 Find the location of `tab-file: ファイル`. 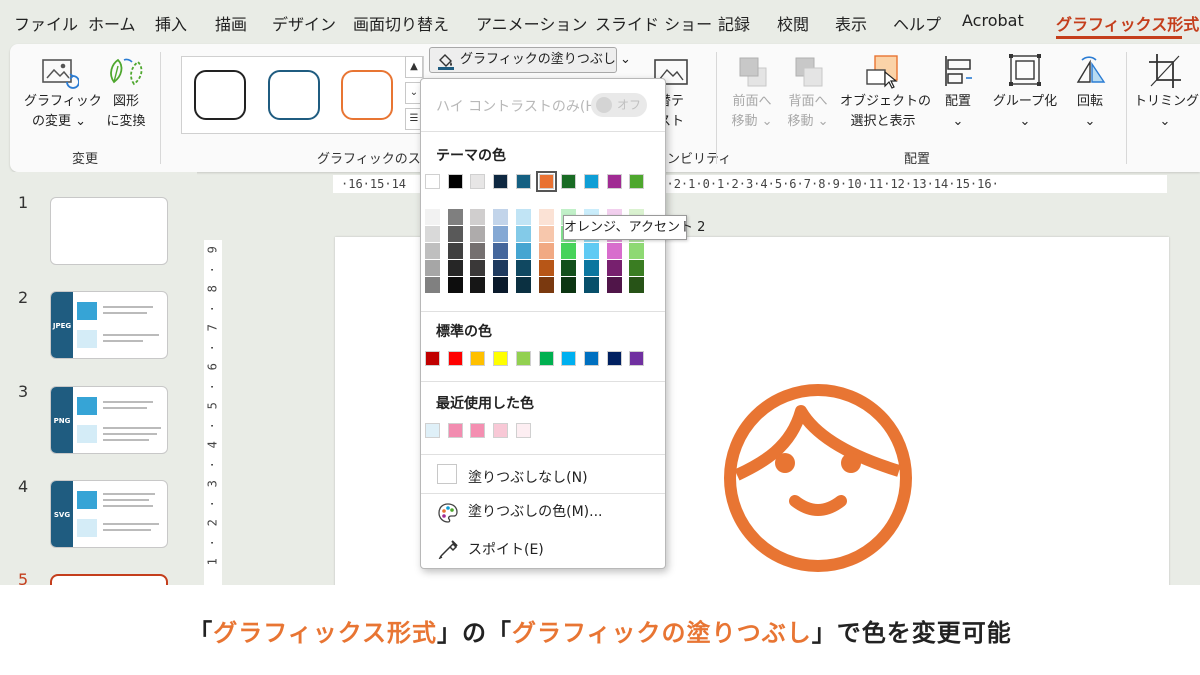

tab-file: ファイル is located at coordinates (46, 23).